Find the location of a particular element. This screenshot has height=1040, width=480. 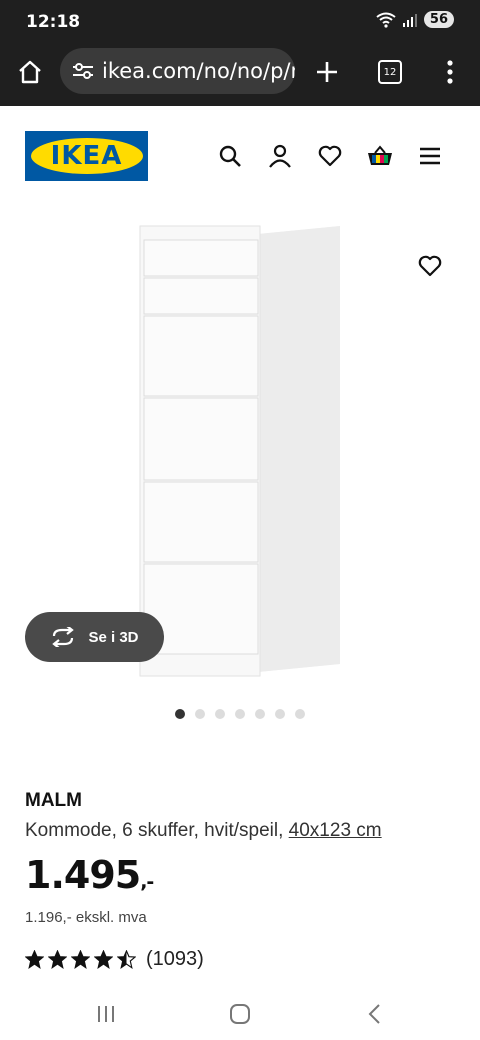

rating-count: (1093) is located at coordinates (175, 959).